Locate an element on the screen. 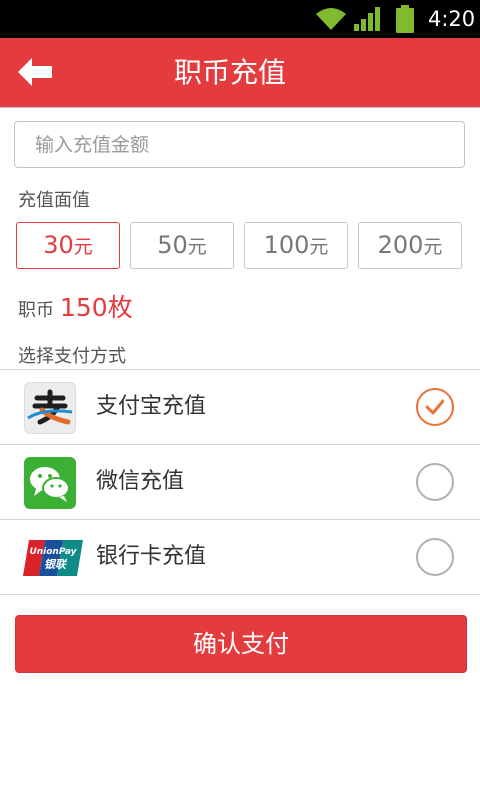  coin-amount: 职币 150枚 is located at coordinates (75, 306).